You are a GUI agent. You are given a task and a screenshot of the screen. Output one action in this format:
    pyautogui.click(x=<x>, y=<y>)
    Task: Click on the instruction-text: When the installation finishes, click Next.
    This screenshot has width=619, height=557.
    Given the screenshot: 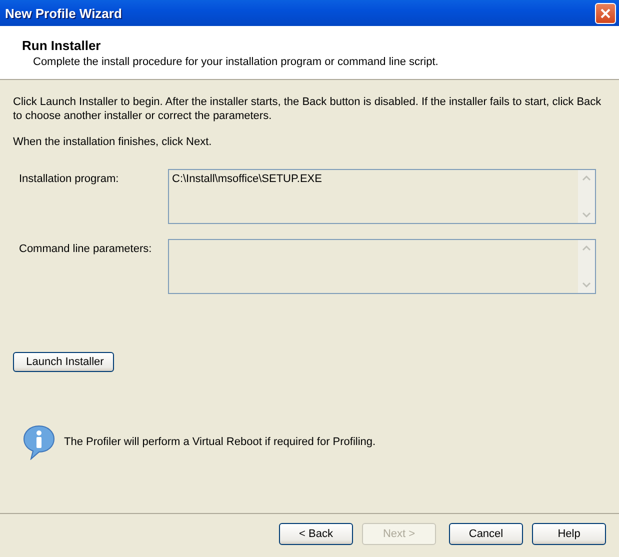 What is the action you would take?
    pyautogui.click(x=113, y=142)
    